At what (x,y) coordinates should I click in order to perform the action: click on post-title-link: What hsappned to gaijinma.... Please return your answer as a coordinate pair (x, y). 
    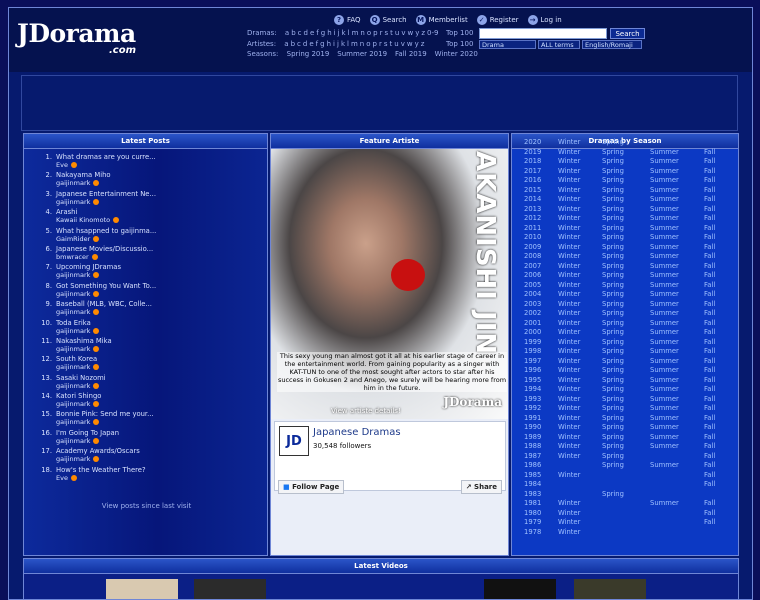
    Looking at the image, I should click on (106, 231).